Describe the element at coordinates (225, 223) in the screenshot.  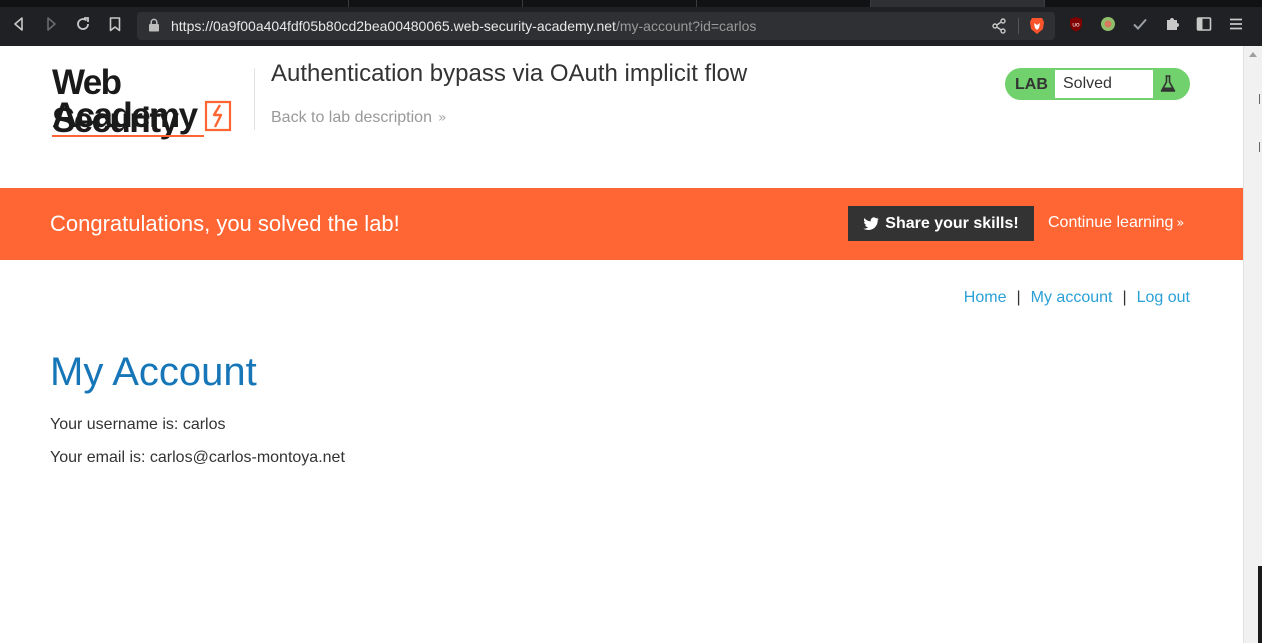
I see `congratulations-message: Congratulations, you solved the lab!` at that location.